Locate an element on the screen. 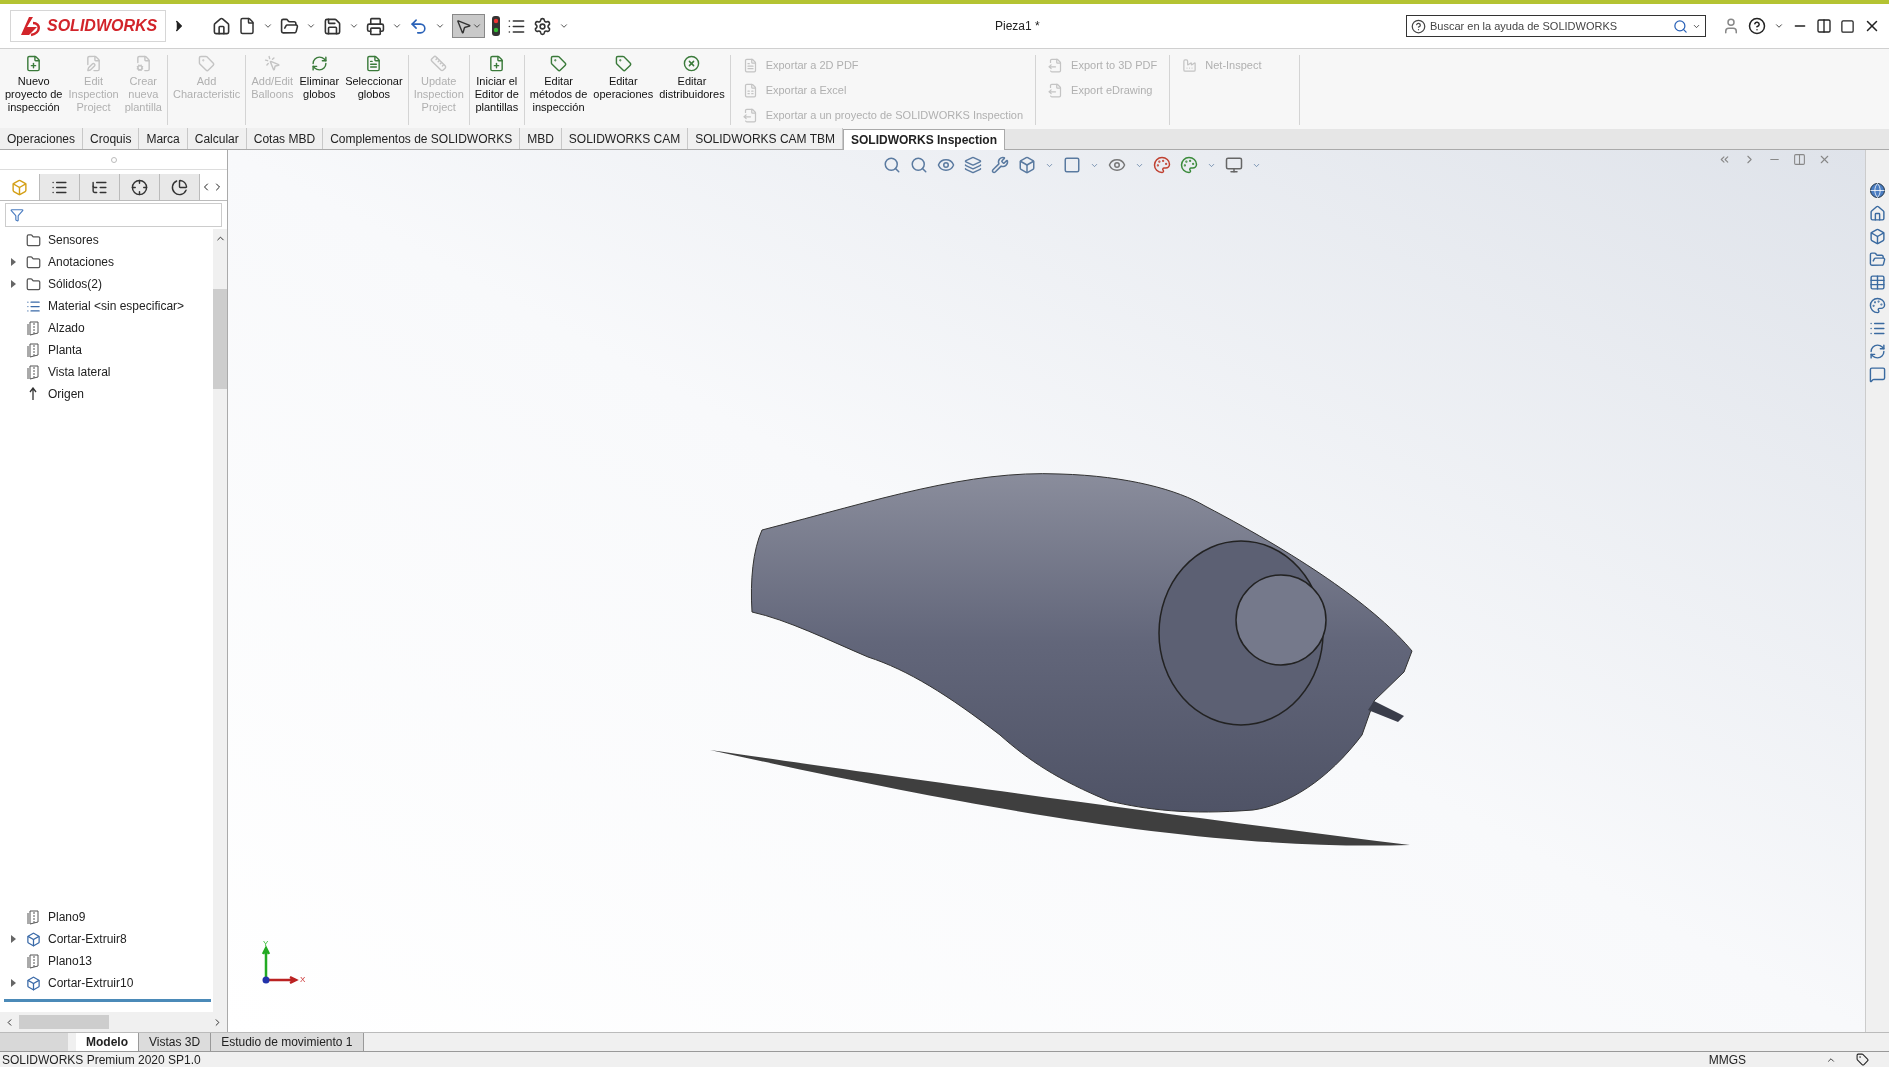 The width and height of the screenshot is (1889, 1067). tree-item: Anotaciones is located at coordinates (81, 262).